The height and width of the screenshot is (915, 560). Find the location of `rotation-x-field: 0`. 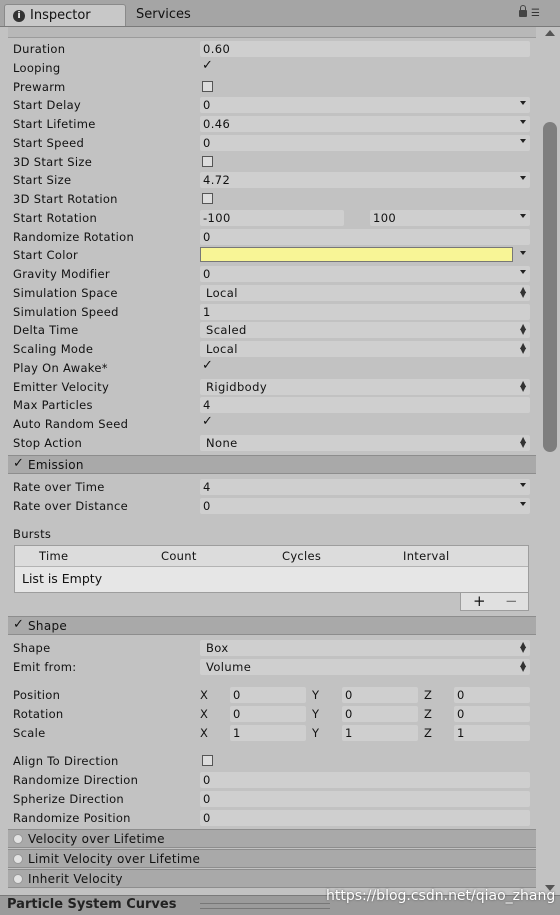

rotation-x-field: 0 is located at coordinates (268, 714).